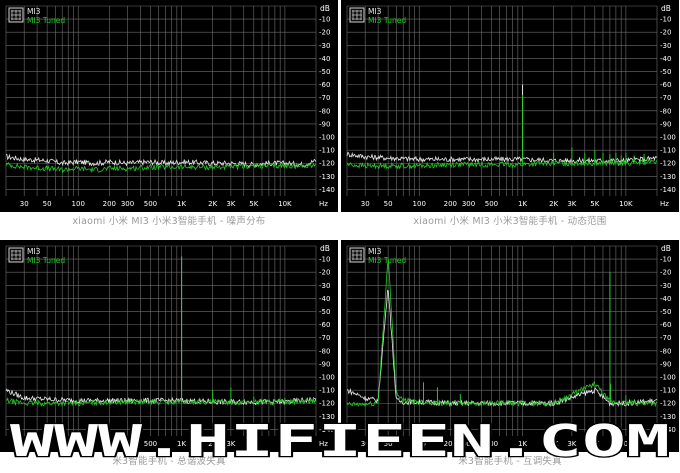 This screenshot has height=473, width=680. I want to click on chart-caption-dynamic-range: xiaomi 小米 MI3 小米3智能手机 - 动态范围, so click(510, 221).